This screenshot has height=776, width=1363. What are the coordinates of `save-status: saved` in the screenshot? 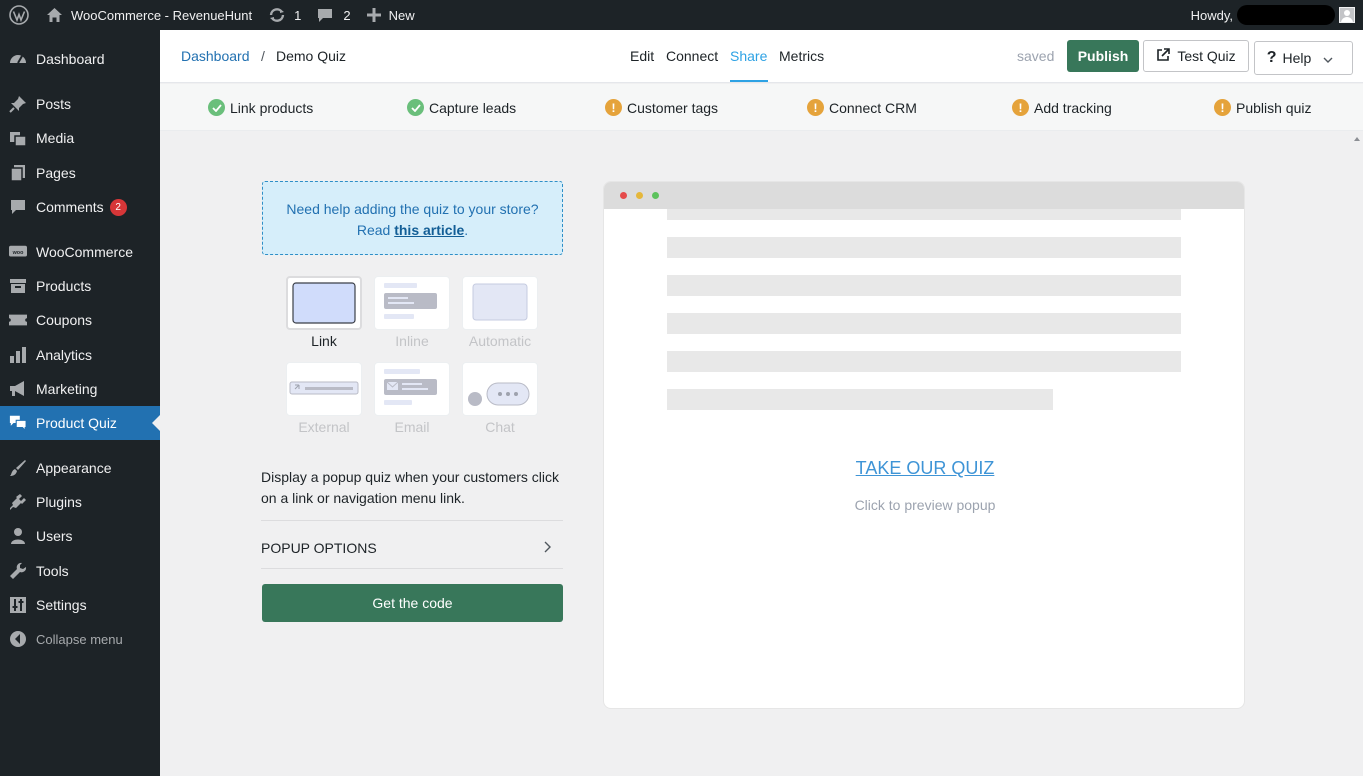 It's located at (1036, 56).